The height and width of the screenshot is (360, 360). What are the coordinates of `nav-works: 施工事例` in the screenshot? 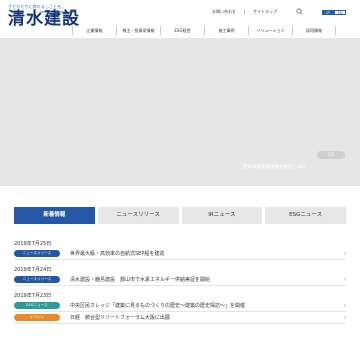 It's located at (226, 30).